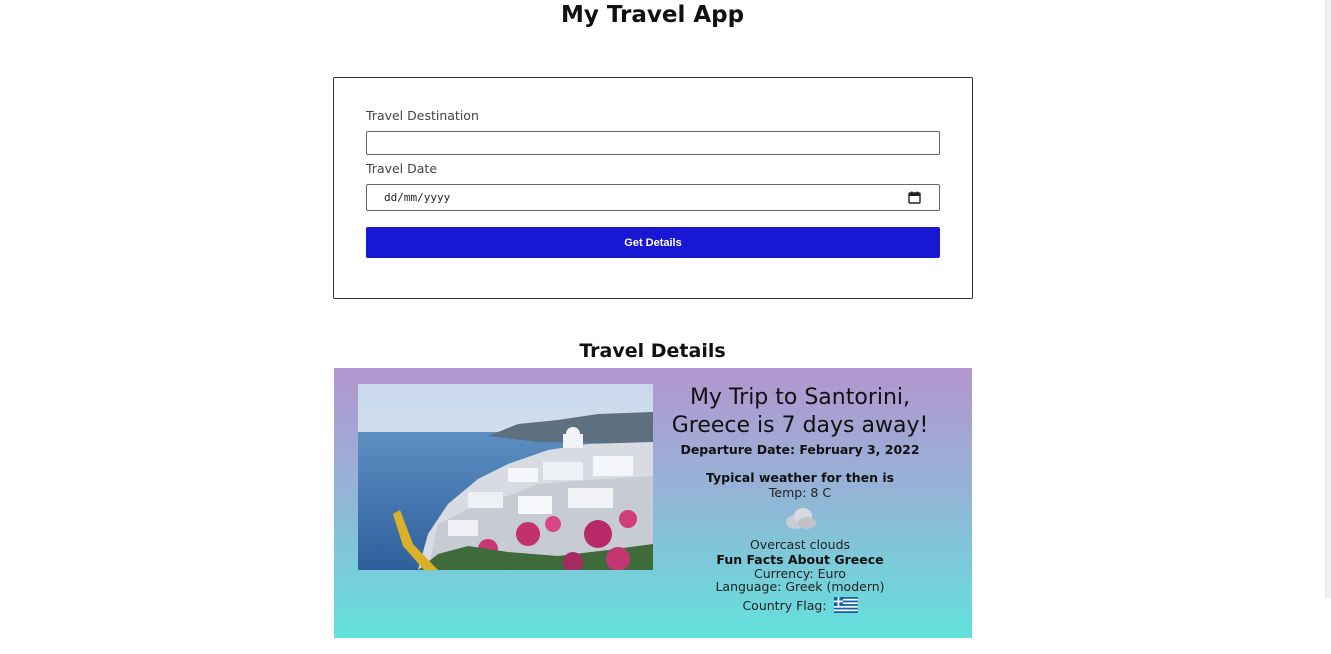  What do you see at coordinates (800, 492) in the screenshot?
I see `temperature: Temp: 8 C` at bounding box center [800, 492].